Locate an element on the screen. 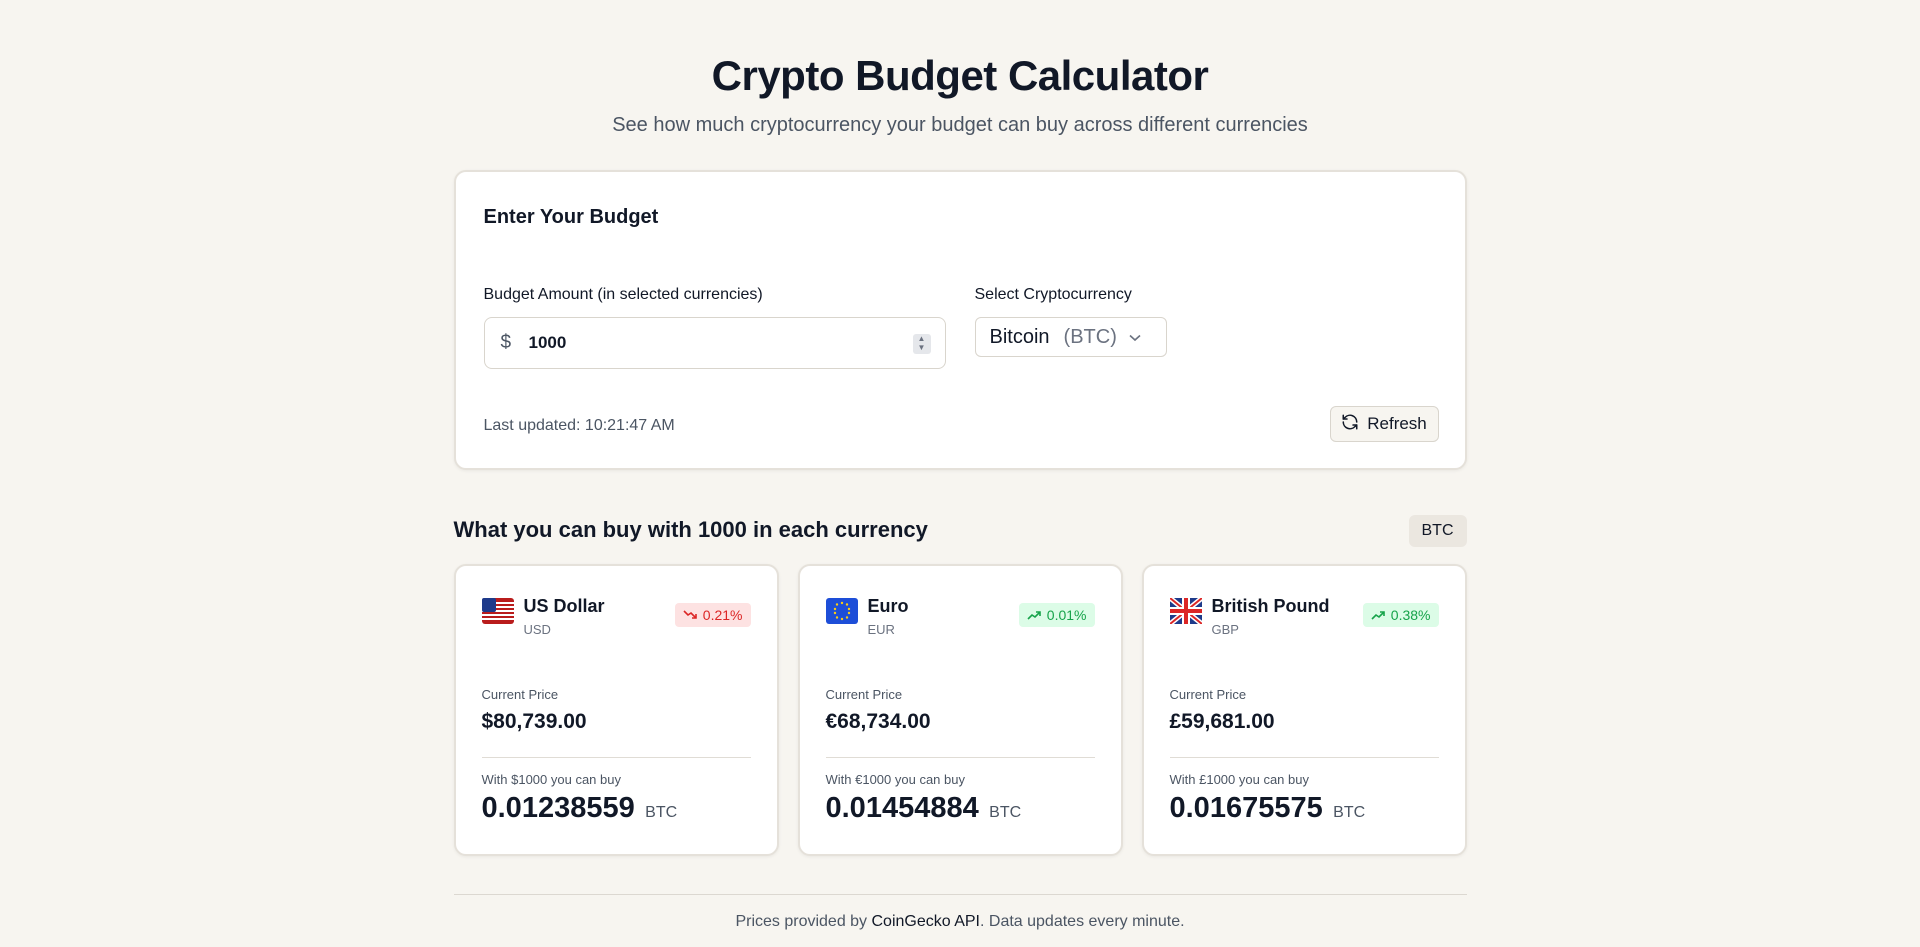  current-price: €68,734.00 is located at coordinates (878, 721).